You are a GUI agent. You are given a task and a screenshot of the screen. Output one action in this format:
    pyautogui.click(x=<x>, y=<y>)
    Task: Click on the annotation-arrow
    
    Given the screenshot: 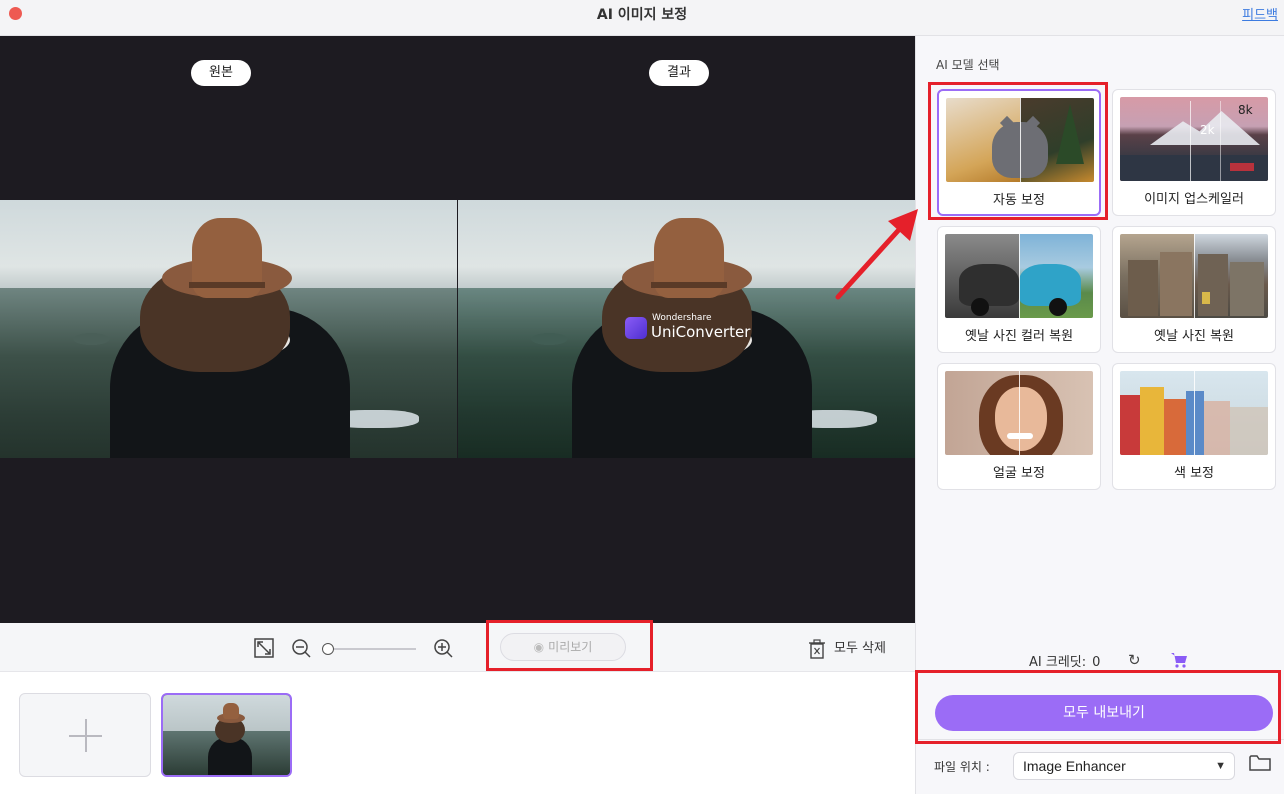 What is the action you would take?
    pyautogui.click(x=876, y=254)
    